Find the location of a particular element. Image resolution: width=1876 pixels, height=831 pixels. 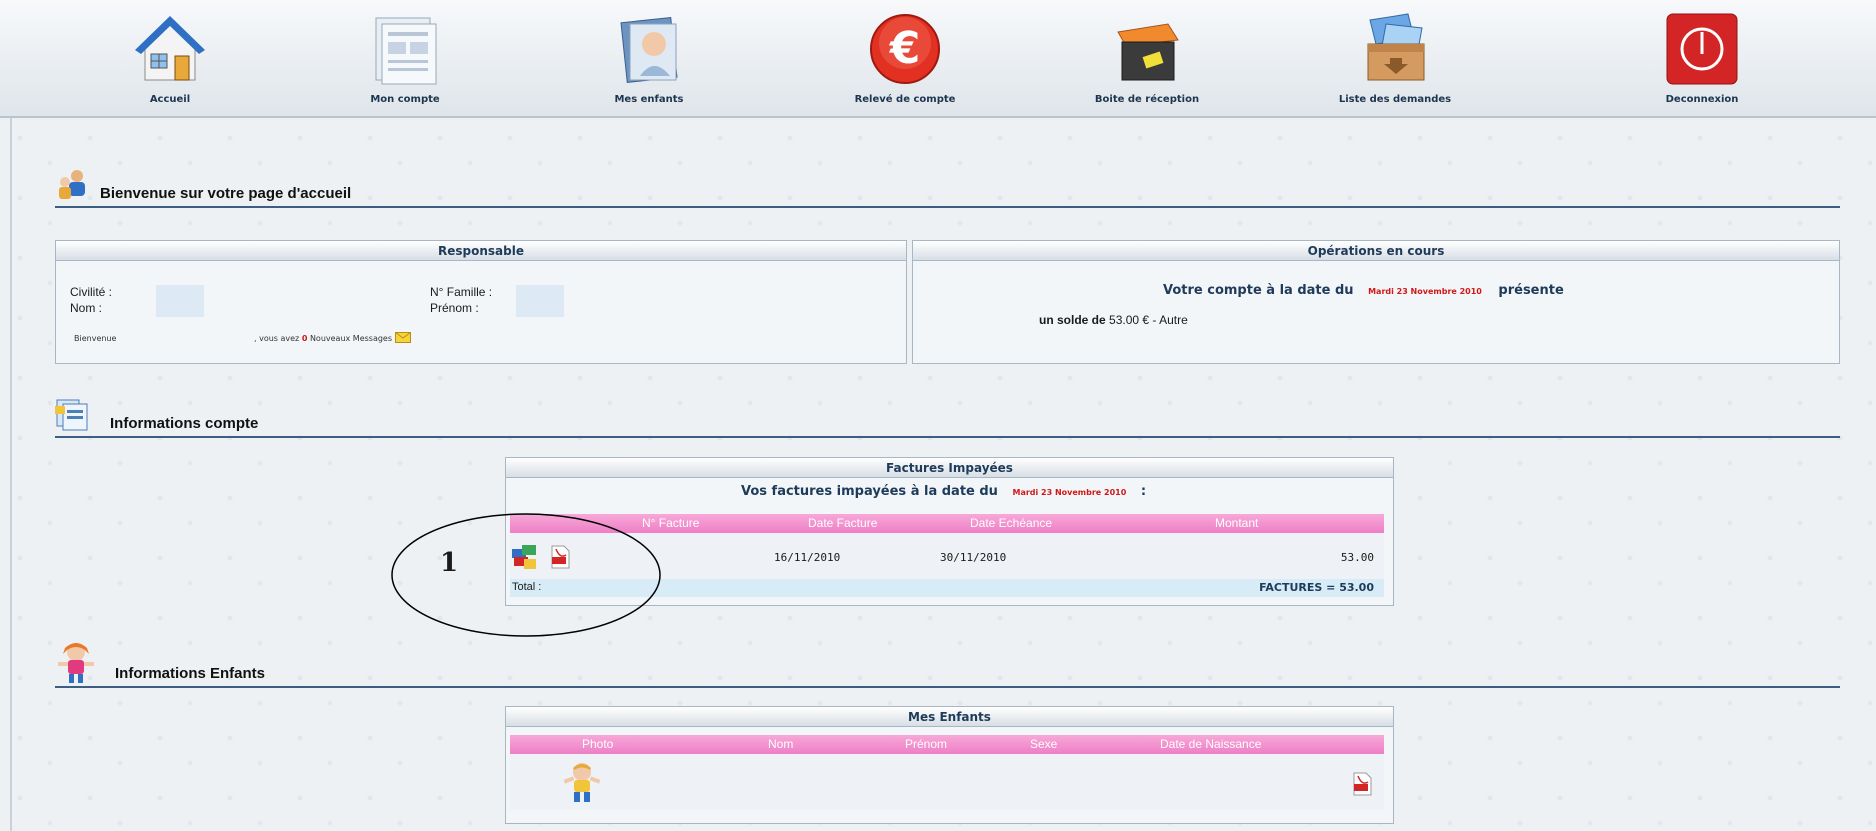

children-photo-icon is located at coordinates (649, 49).